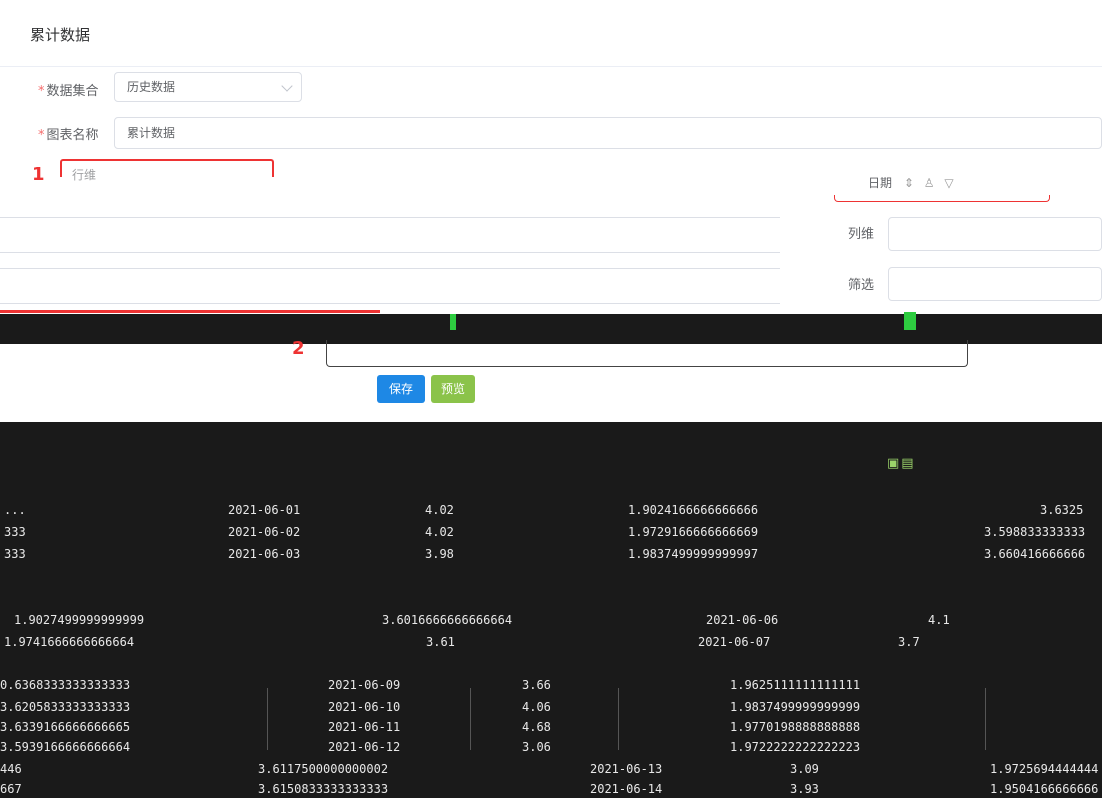  Describe the element at coordinates (453, 389) in the screenshot. I see `preview-button: 预览` at that location.